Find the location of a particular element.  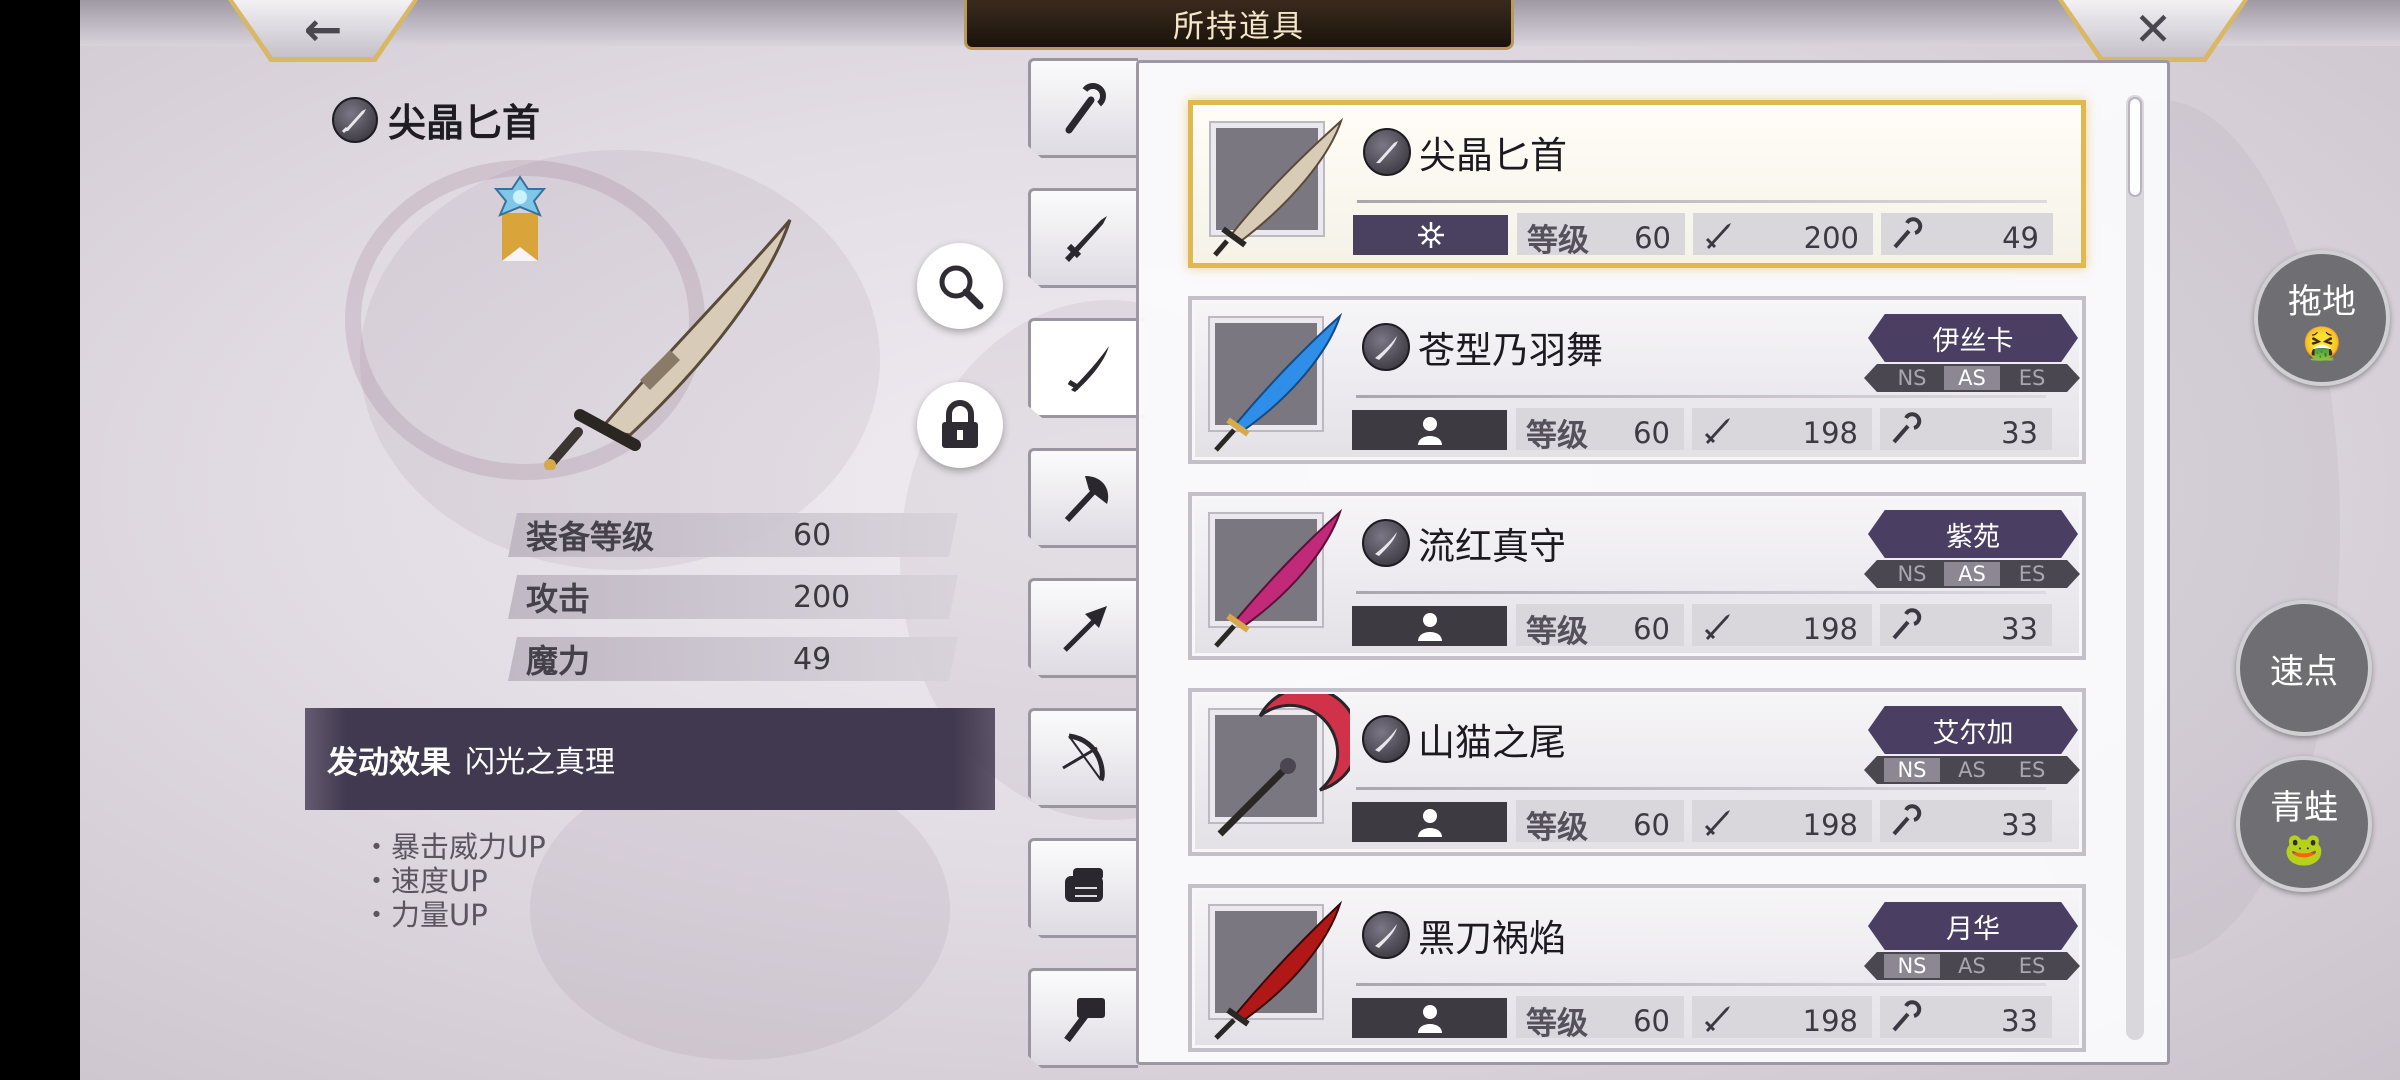

lock-icon is located at coordinates (960, 424).